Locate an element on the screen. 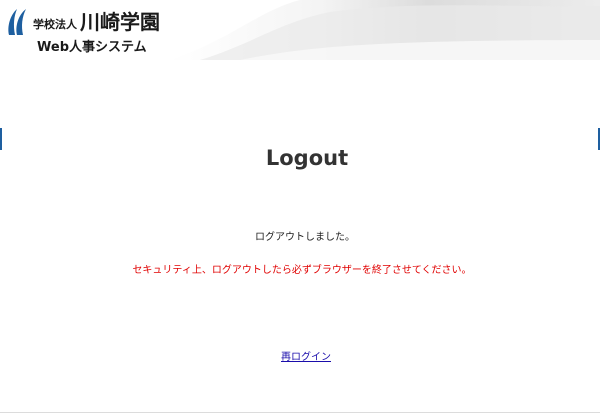 The height and width of the screenshot is (415, 600). school-logo-mark-icon is located at coordinates (17, 22).